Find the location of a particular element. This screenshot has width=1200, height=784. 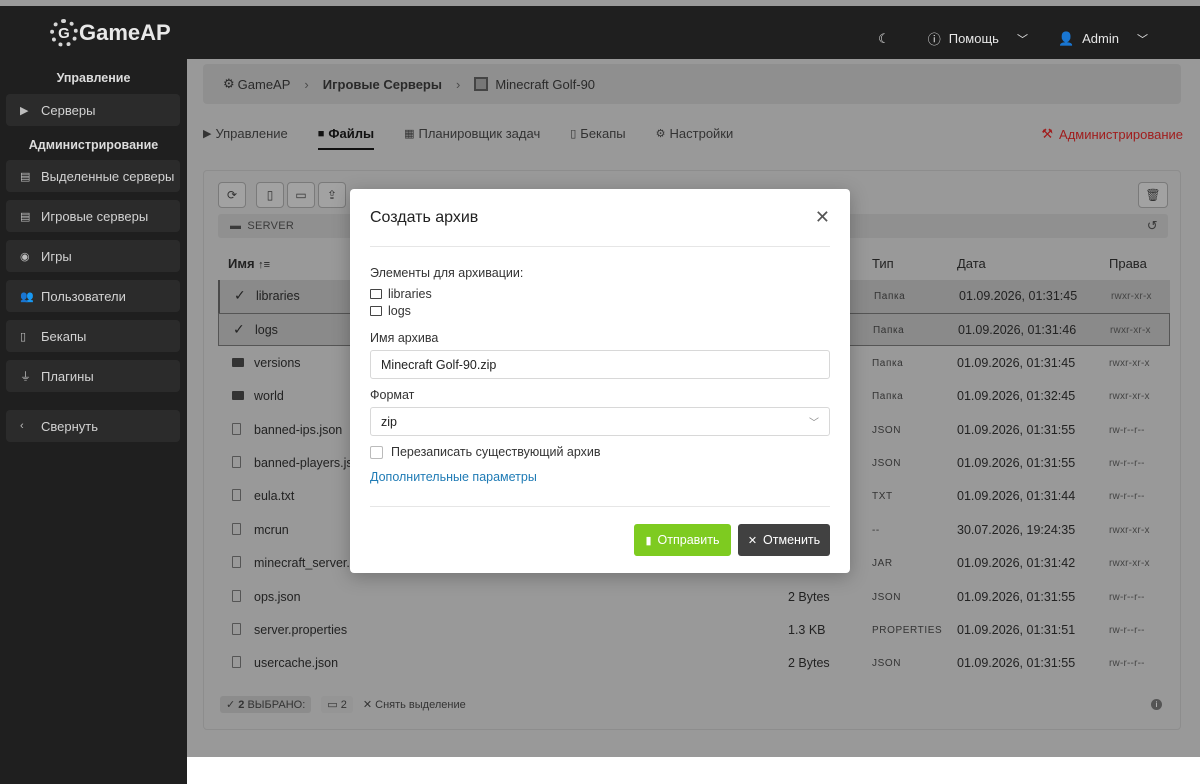

file-name: libraries is located at coordinates (278, 296).